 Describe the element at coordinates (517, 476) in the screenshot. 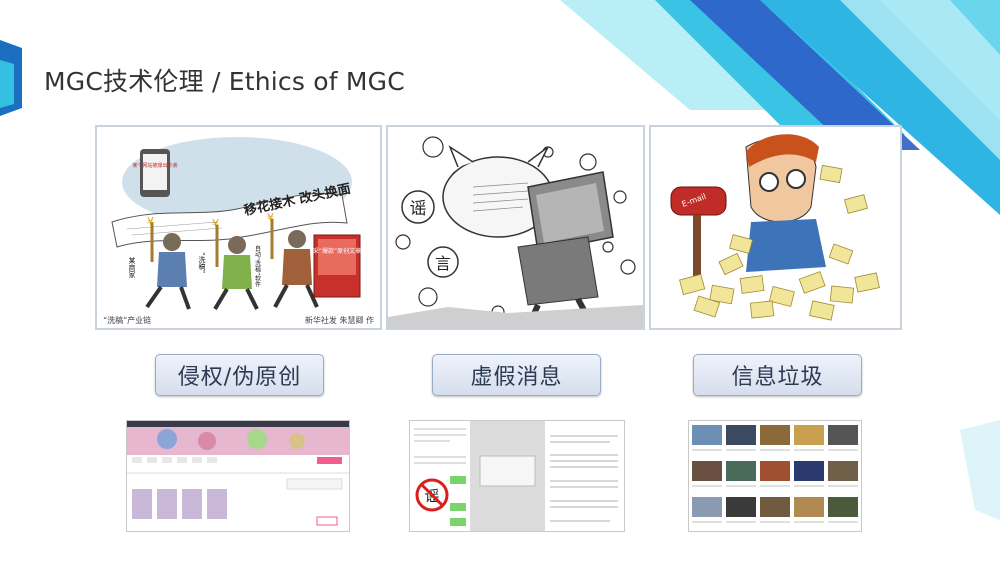

I see `rumor-chat-screenshot: 谣` at that location.